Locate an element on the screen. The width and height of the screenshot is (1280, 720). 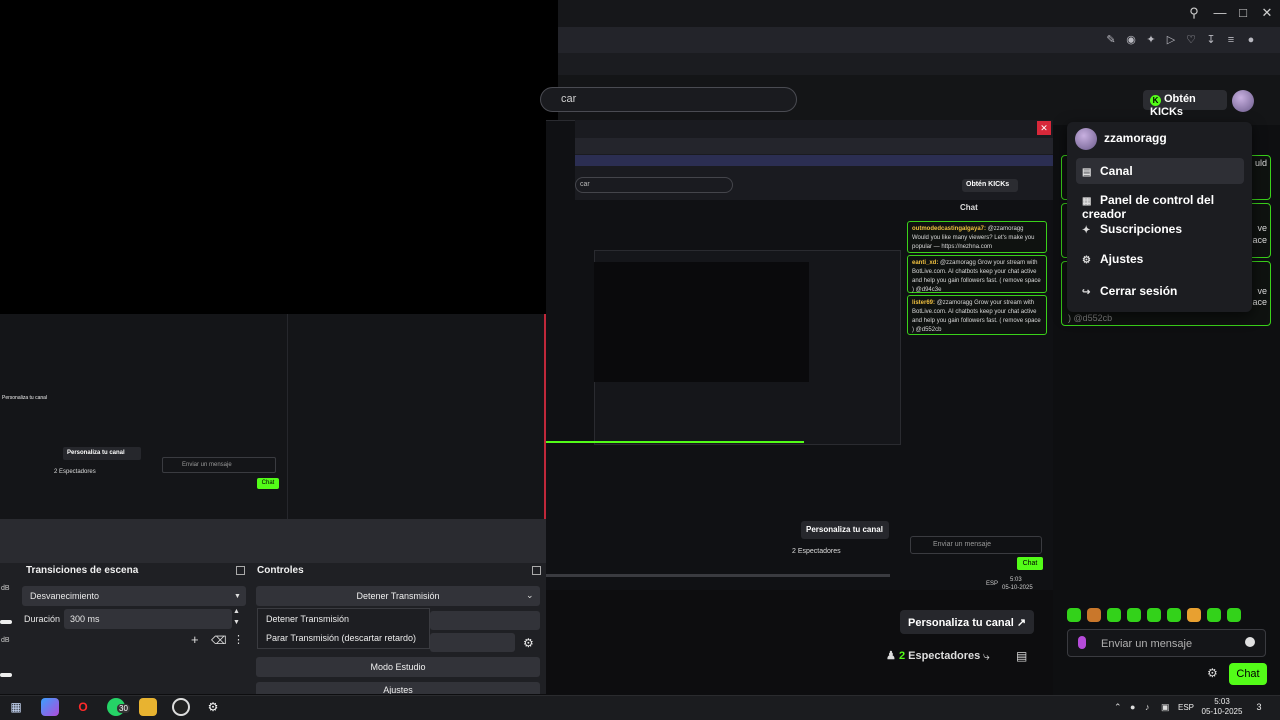
edit-icon: ✎ is located at coordinates (1111, 40).